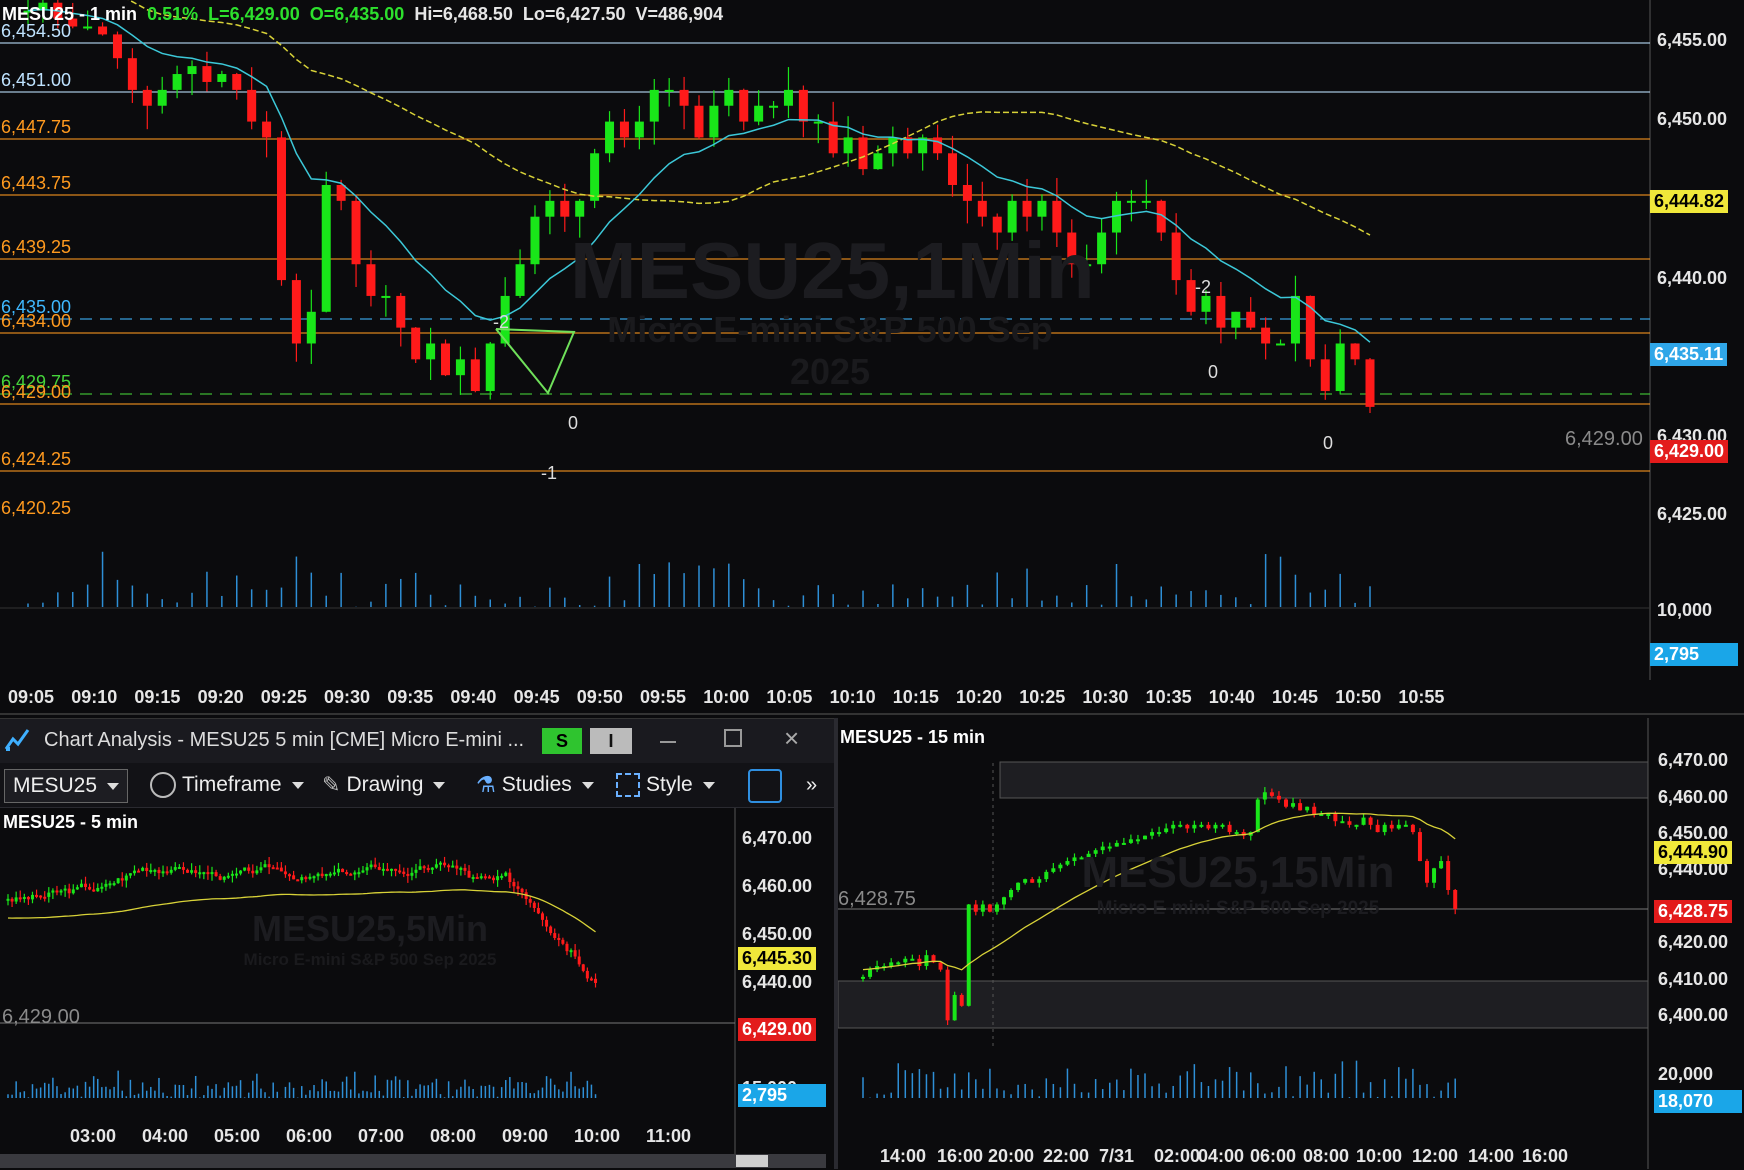  Describe the element at coordinates (473, 697) in the screenshot. I see `x-tick: 09:40` at that location.